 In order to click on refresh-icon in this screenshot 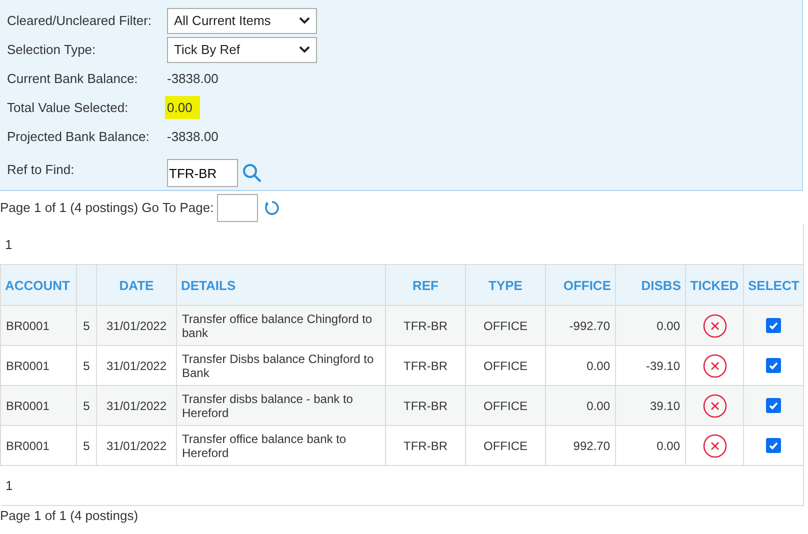, I will do `click(272, 208)`.